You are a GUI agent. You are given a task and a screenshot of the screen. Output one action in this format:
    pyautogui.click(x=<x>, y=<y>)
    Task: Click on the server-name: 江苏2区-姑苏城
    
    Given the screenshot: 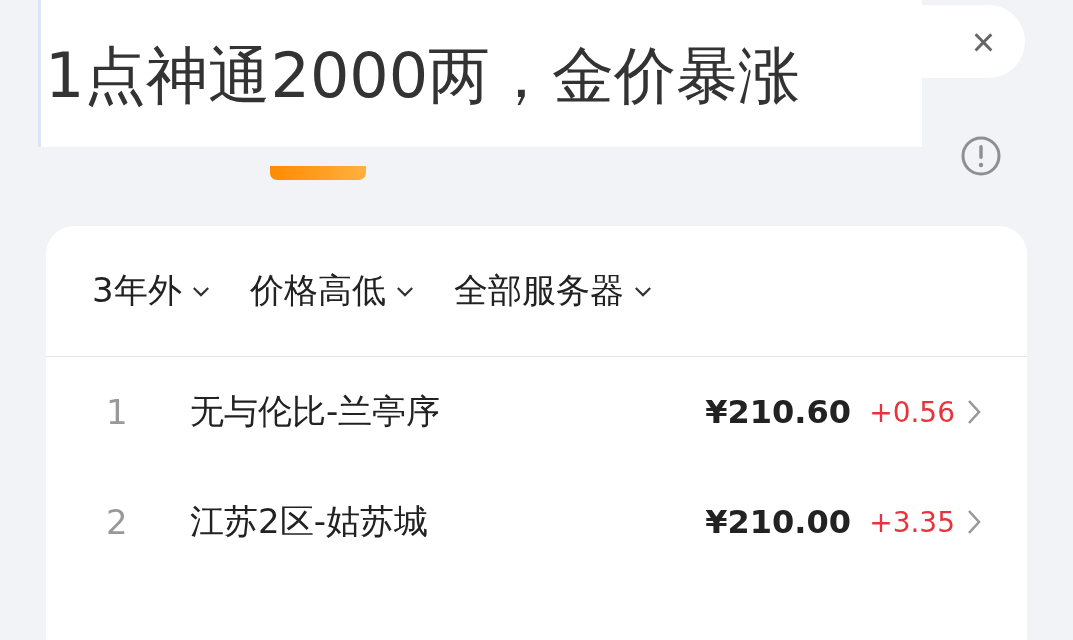 What is the action you would take?
    pyautogui.click(x=309, y=521)
    